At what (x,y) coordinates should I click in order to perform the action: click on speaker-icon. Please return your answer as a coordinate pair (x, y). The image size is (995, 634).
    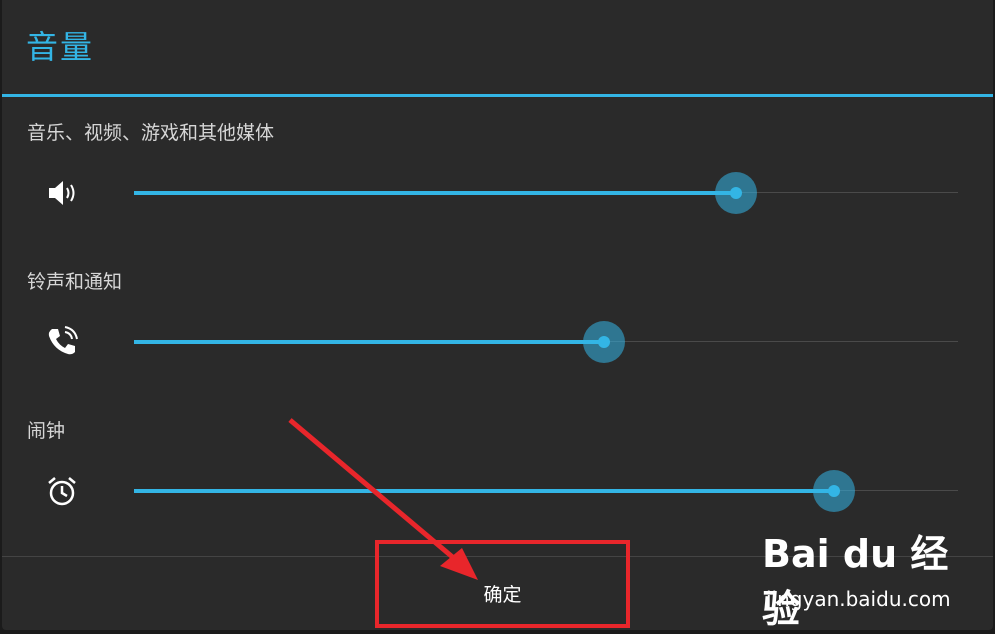
    Looking at the image, I should click on (62, 193).